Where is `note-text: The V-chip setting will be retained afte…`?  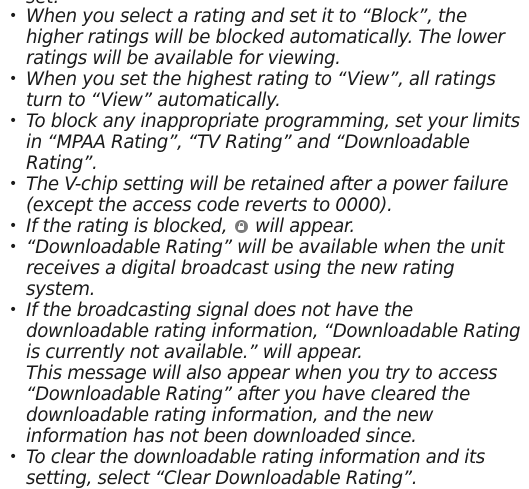
note-text: The V-chip setting will be retained afte… is located at coordinates (267, 195).